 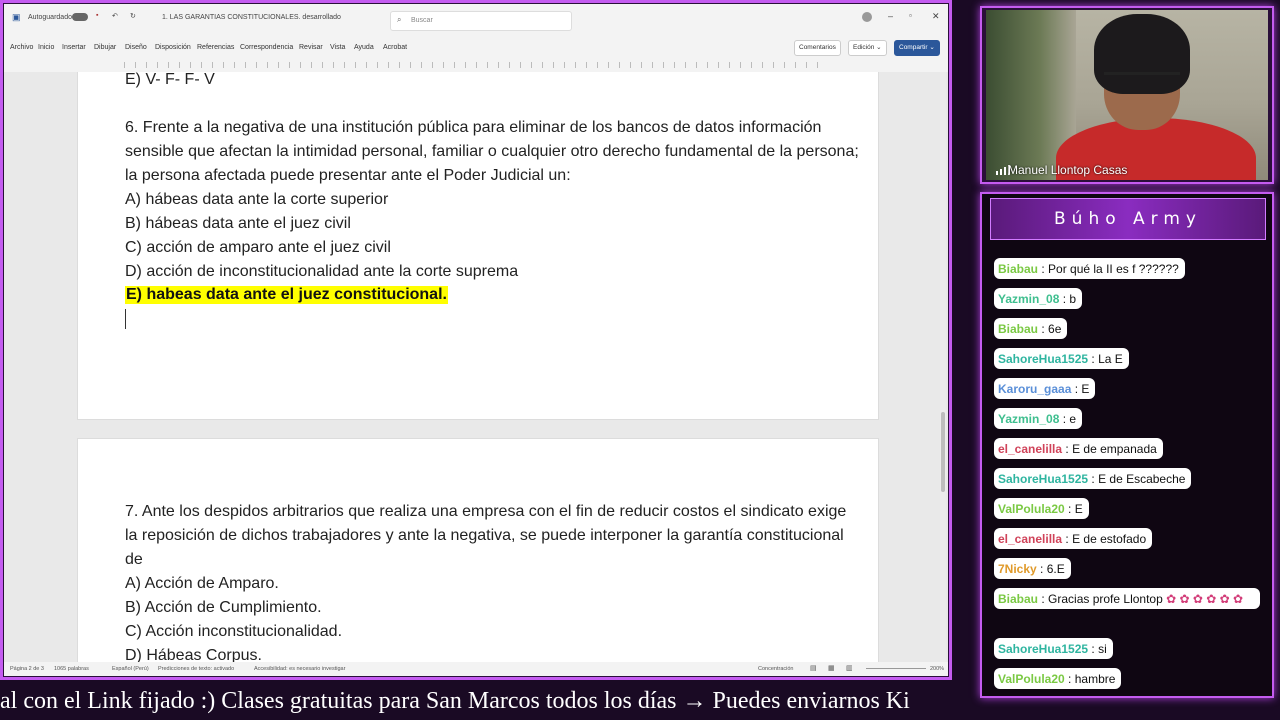 What do you see at coordinates (1017, 569) in the screenshot?
I see `chat-username: 7Nicky` at bounding box center [1017, 569].